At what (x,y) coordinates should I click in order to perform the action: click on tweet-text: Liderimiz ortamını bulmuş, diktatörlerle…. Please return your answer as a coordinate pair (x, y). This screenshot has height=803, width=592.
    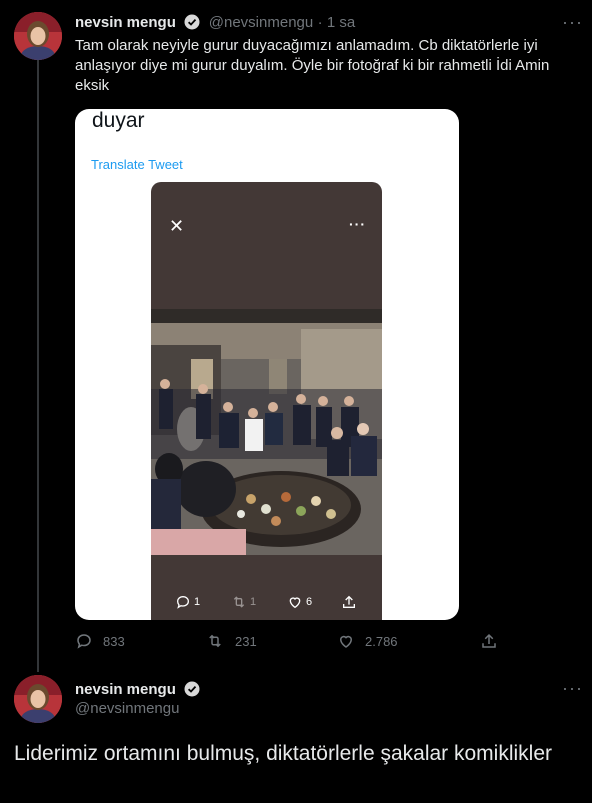
    Looking at the image, I should click on (283, 753).